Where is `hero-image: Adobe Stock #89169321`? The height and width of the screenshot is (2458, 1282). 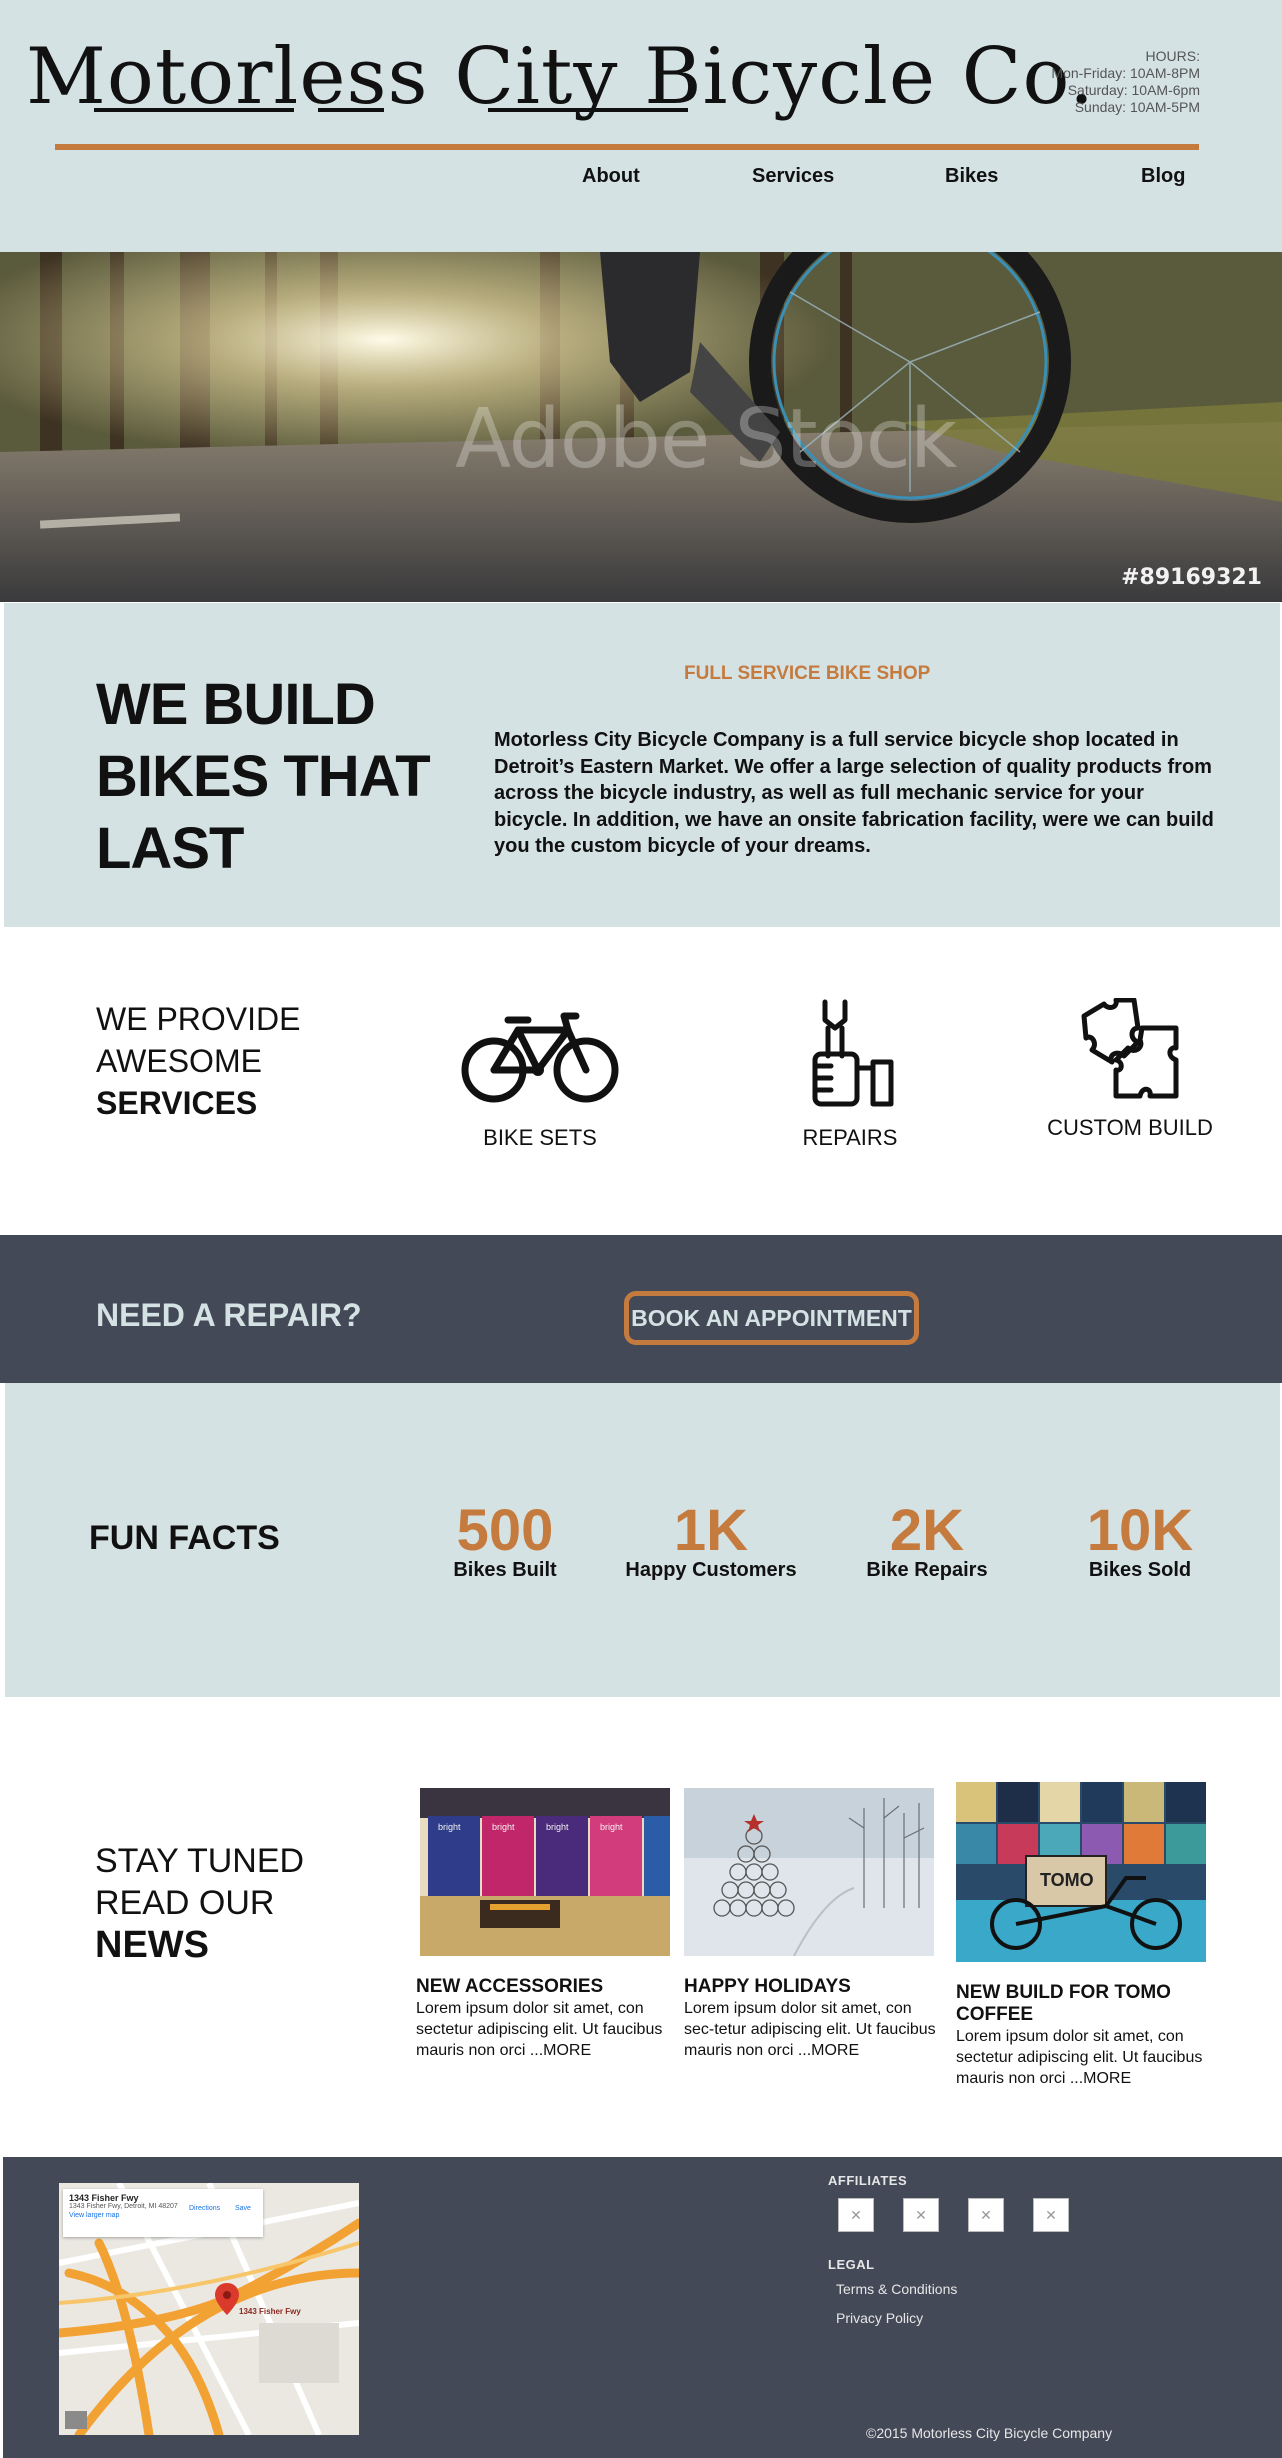
hero-image: Adobe Stock #89169321 is located at coordinates (641, 427).